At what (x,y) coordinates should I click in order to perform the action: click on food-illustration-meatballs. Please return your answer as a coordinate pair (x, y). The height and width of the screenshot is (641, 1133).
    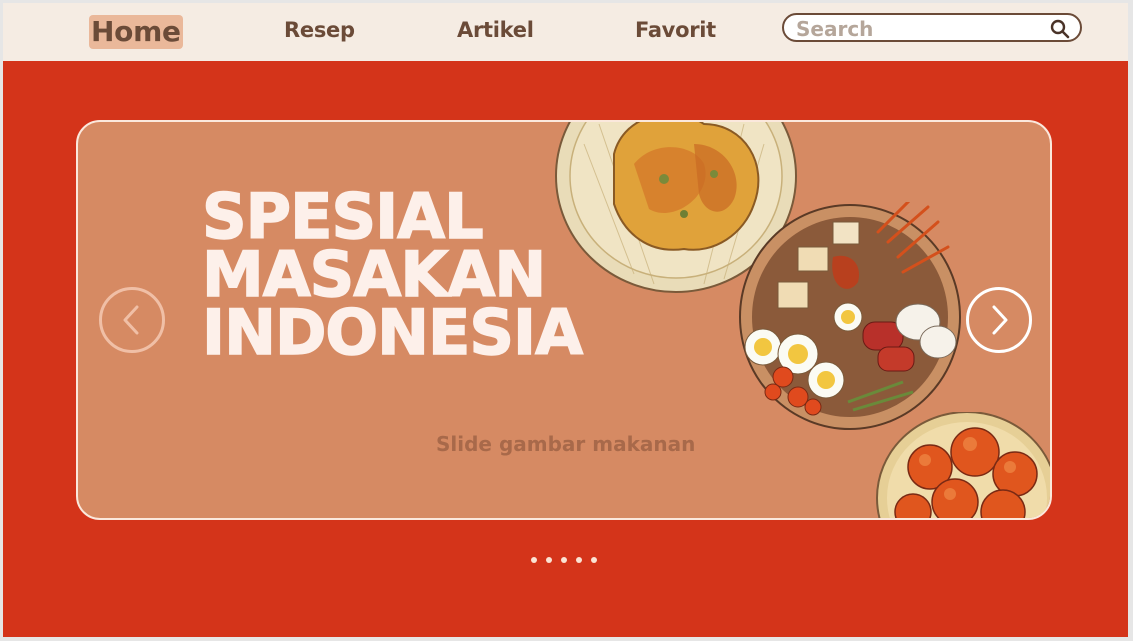
    Looking at the image, I should click on (963, 465).